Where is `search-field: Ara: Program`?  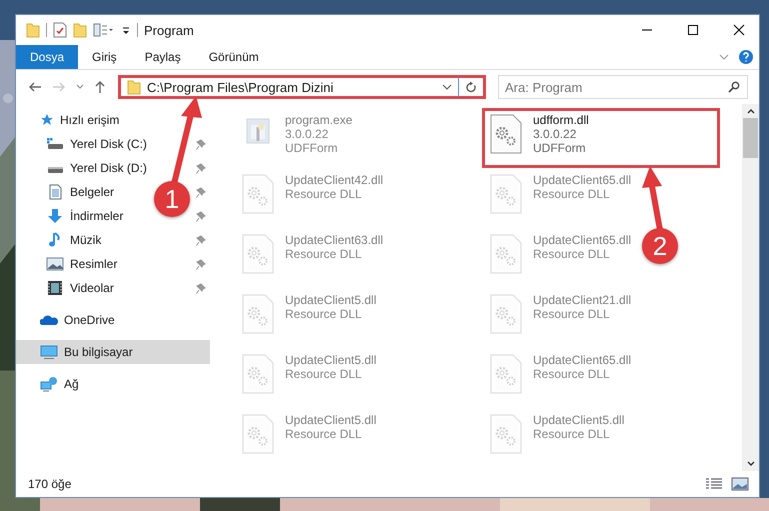
search-field: Ara: Program is located at coordinates (623, 87).